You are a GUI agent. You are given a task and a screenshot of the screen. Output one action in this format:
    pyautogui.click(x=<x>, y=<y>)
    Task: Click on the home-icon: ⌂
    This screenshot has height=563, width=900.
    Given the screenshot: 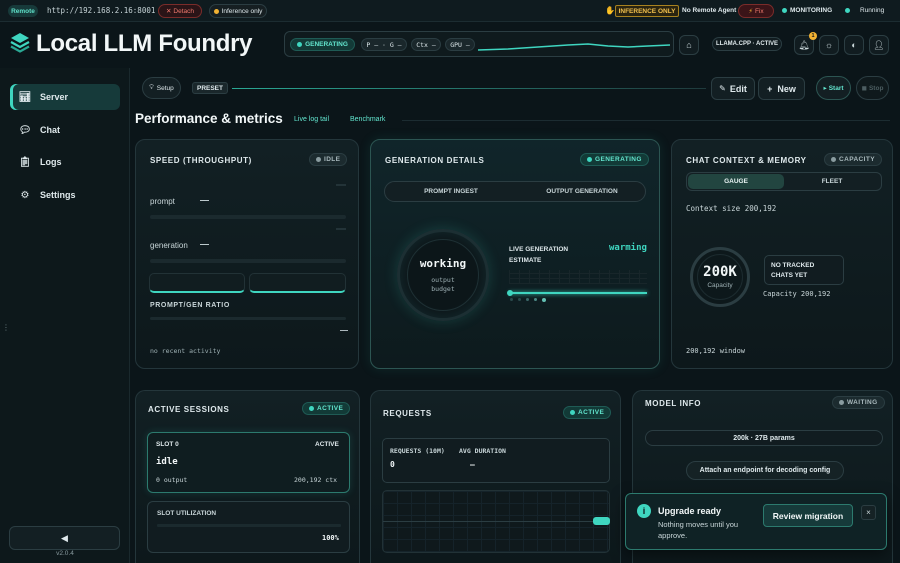 What is the action you would take?
    pyautogui.click(x=689, y=45)
    